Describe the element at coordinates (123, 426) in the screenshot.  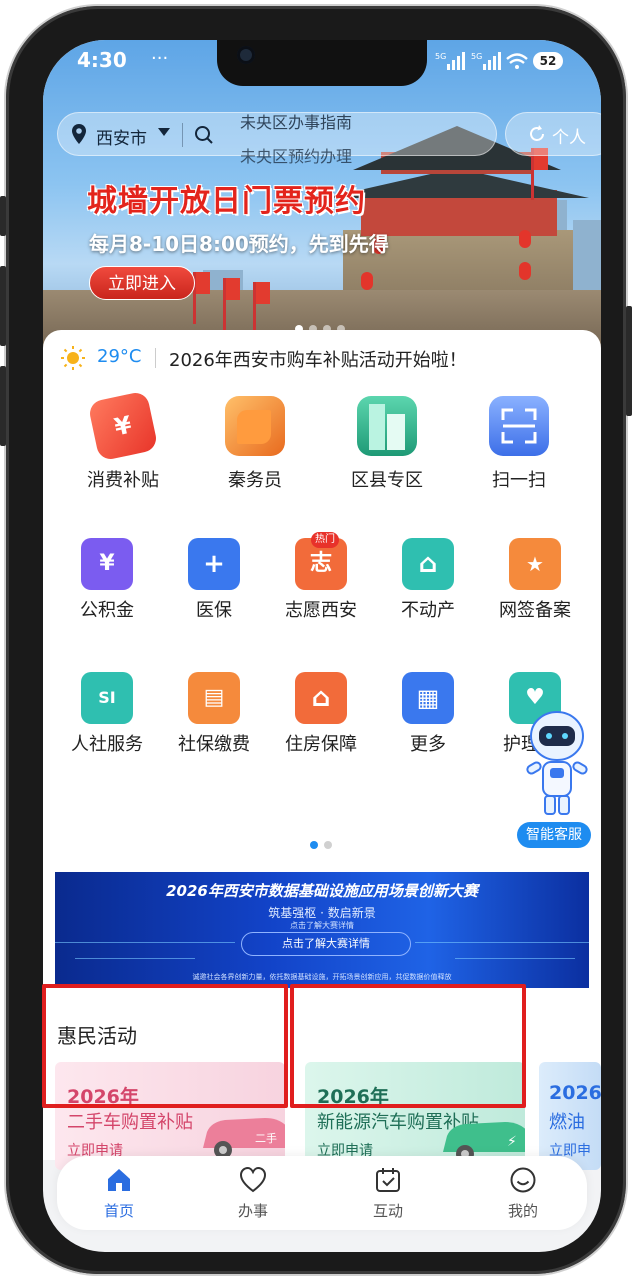
I see `coupon-icon: ¥` at that location.